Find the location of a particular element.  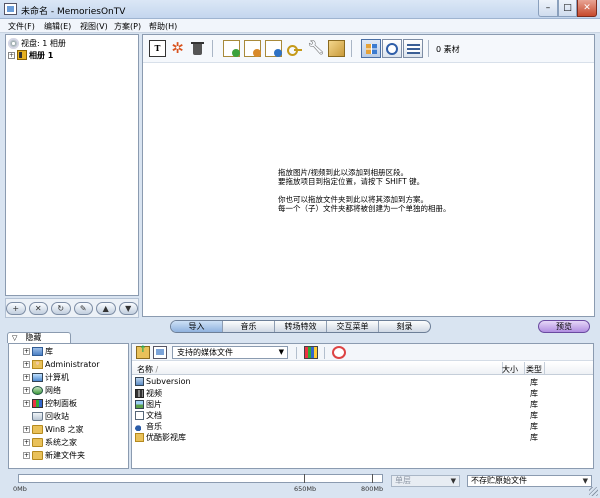

menu-bar: 文件(F) 编辑(E) 视图(V) 方案(P) 帮助(H) is located at coordinates (300, 26).